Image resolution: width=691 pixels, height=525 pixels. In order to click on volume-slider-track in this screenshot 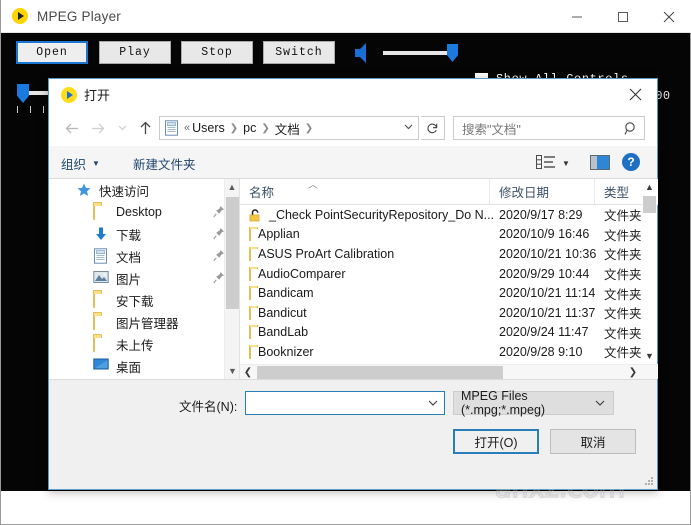, I will do `click(420, 53)`.